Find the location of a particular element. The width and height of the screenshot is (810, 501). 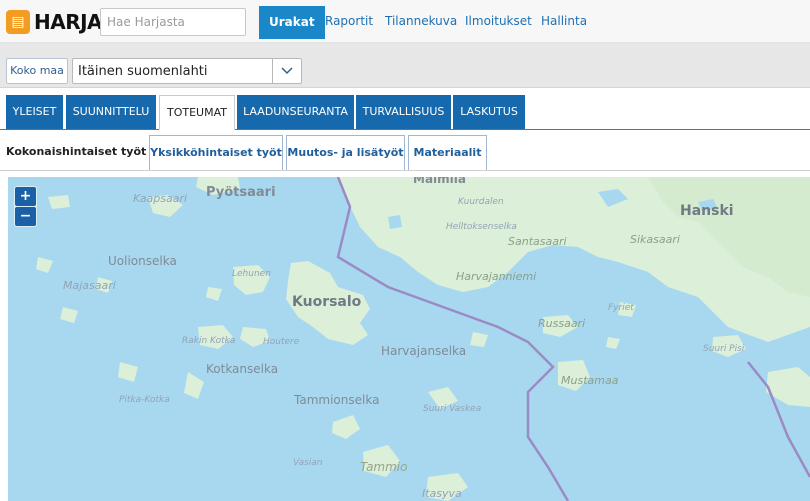

map-zoom-controls: + − is located at coordinates (25, 206).